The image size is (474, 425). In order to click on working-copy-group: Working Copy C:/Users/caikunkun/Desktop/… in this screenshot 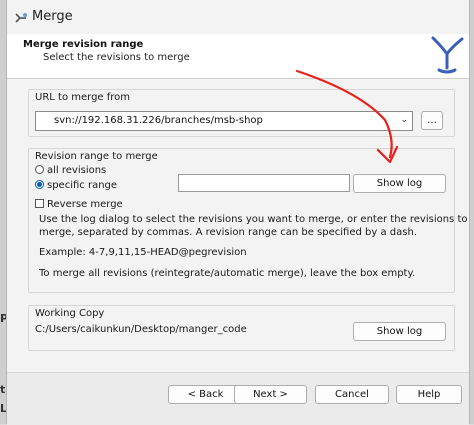, I will do `click(241, 328)`.